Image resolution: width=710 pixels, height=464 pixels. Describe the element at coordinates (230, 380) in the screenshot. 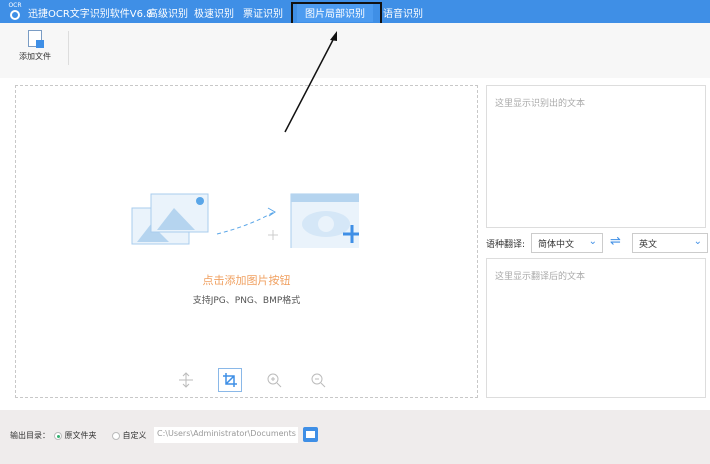

I see `crop-icon` at that location.